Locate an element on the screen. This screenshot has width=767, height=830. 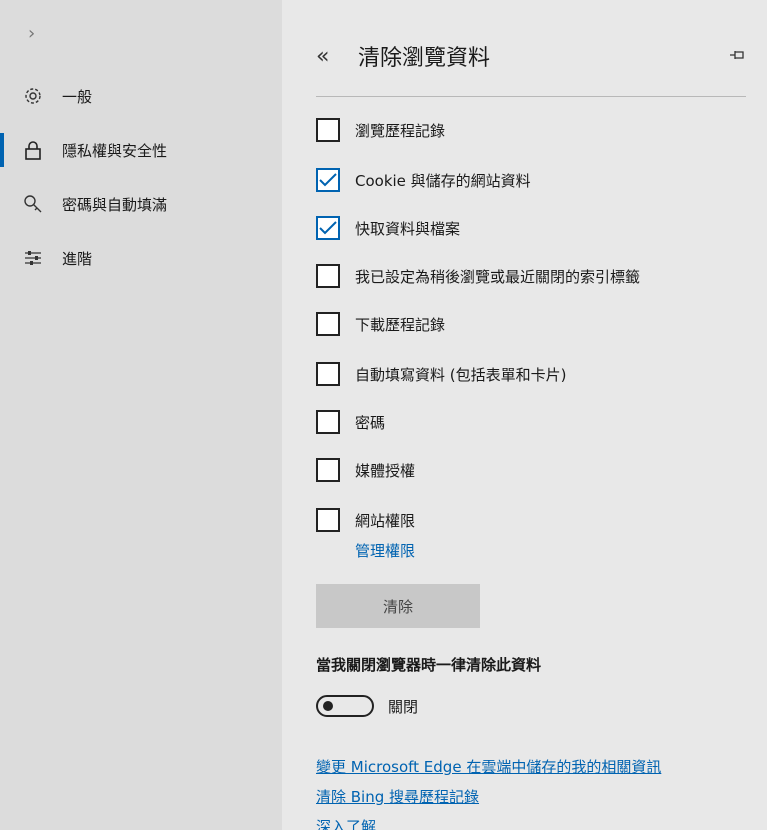
panel-header: « 清除瀏覽資料 is located at coordinates (531, 56).